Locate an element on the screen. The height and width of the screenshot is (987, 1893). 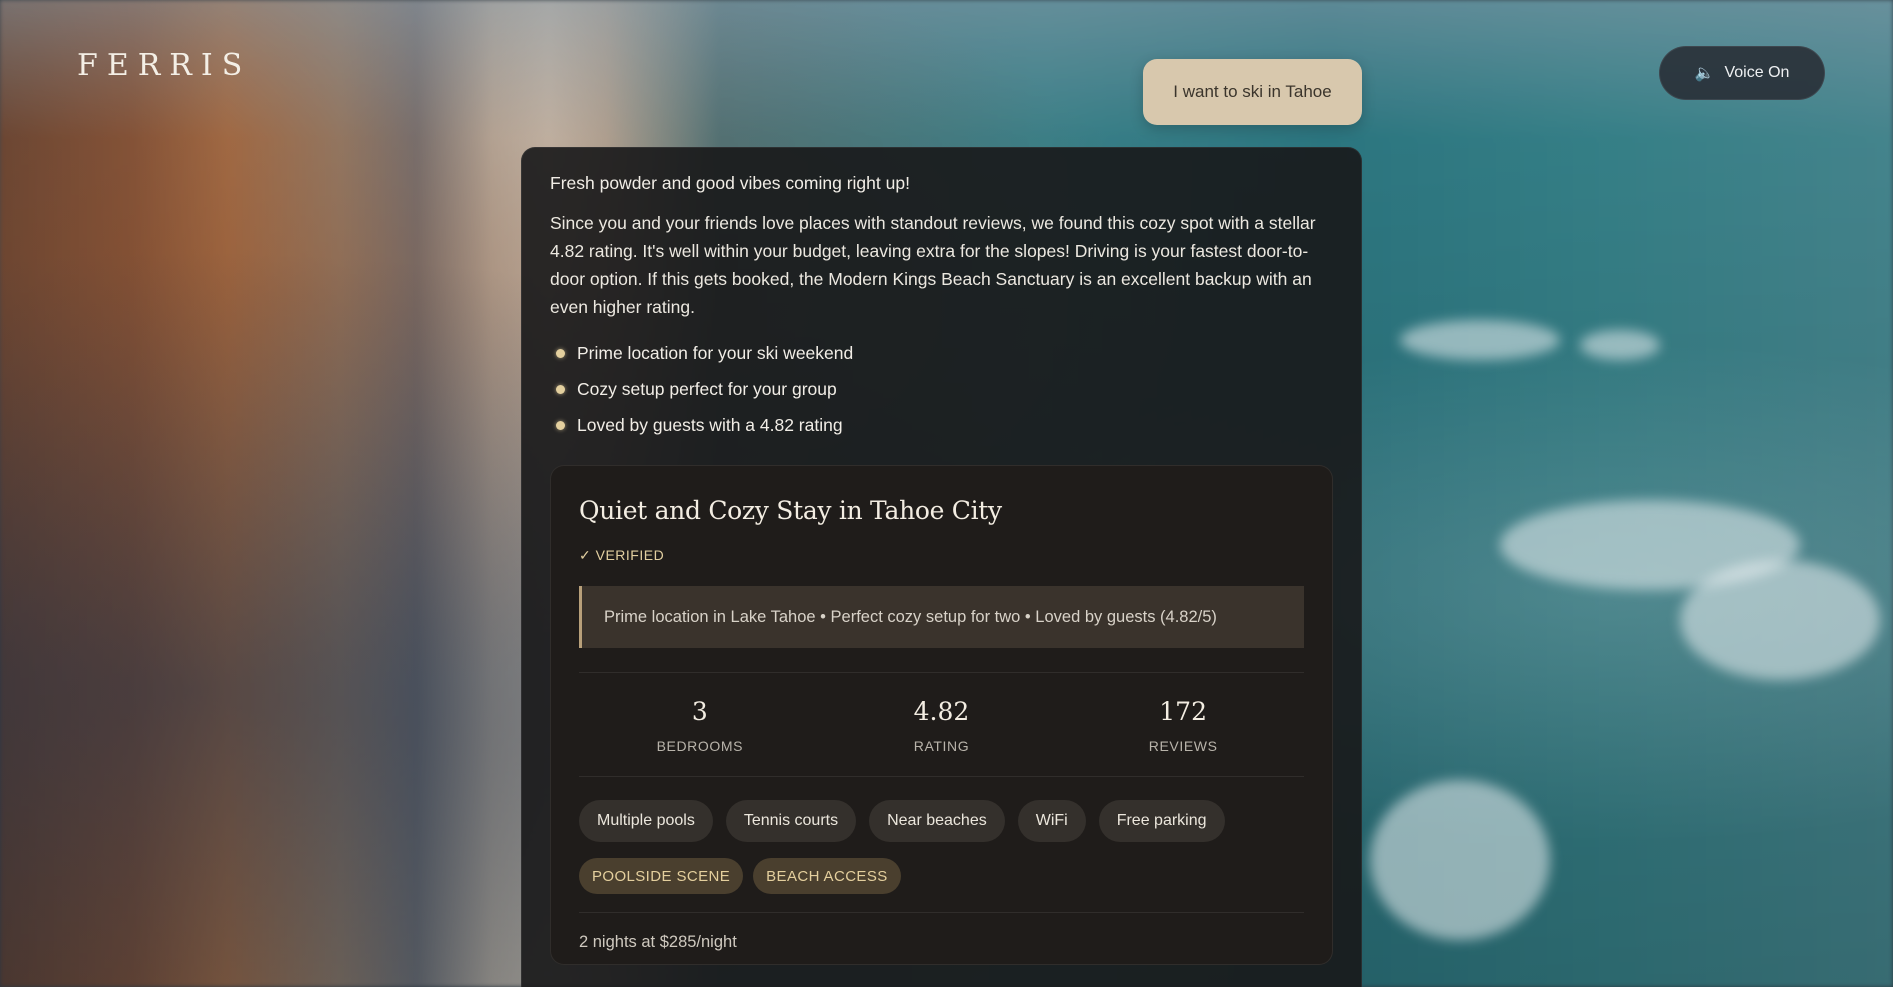
amenity-chip: Tennis courts is located at coordinates (791, 821).